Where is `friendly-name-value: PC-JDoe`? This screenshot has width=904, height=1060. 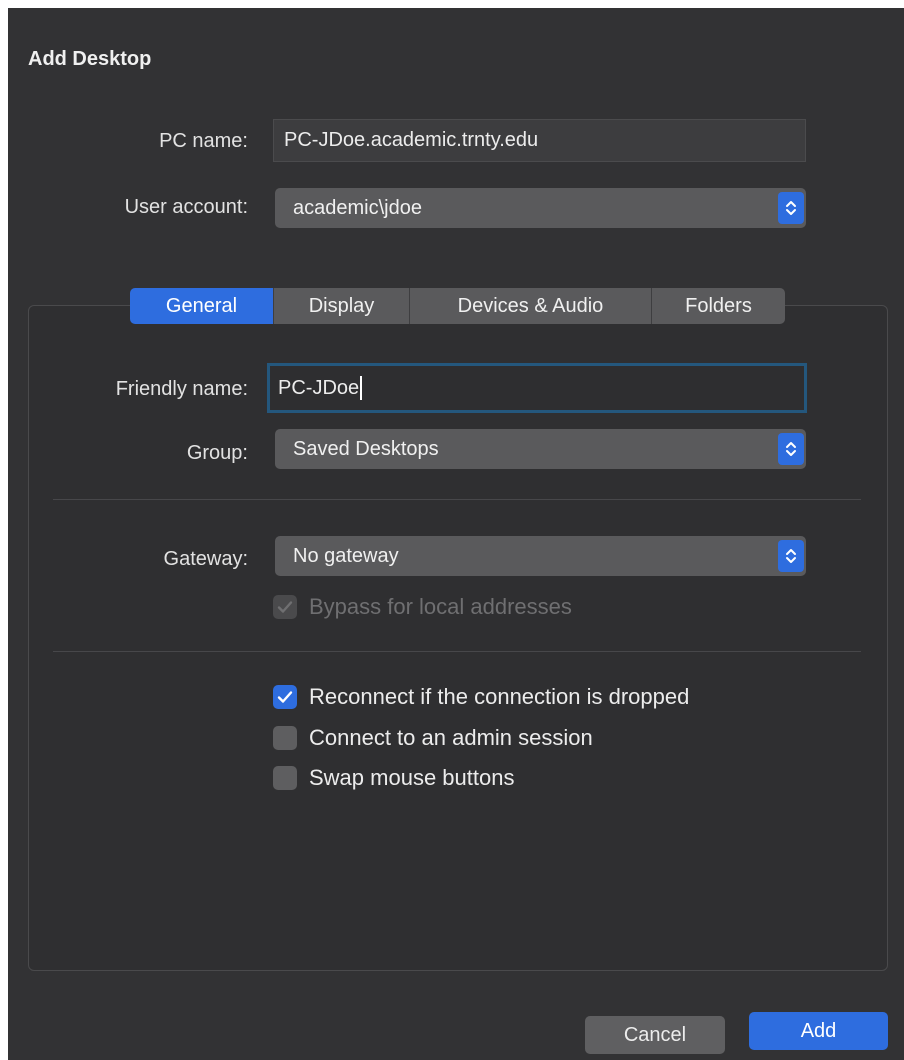
friendly-name-value: PC-JDoe is located at coordinates (319, 387).